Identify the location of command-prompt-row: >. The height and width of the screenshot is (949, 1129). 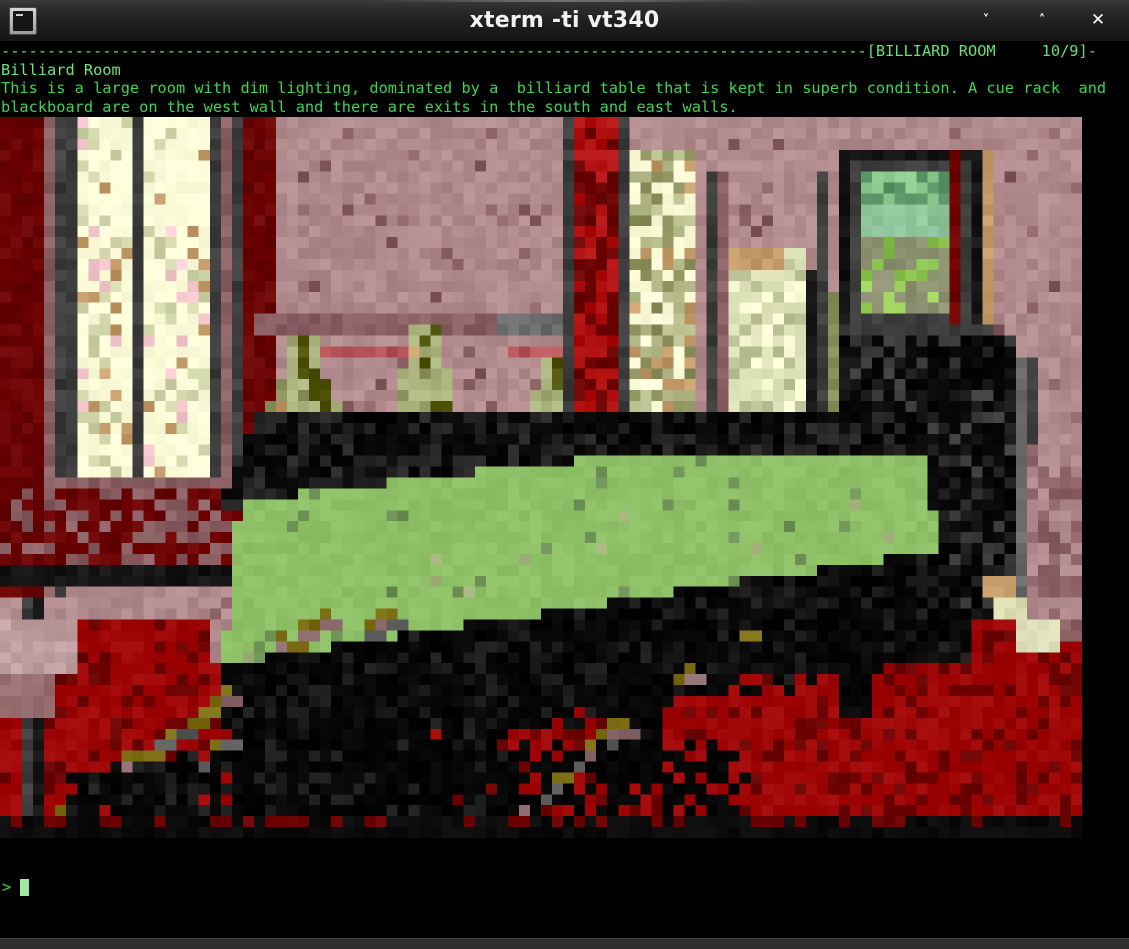
(564, 887).